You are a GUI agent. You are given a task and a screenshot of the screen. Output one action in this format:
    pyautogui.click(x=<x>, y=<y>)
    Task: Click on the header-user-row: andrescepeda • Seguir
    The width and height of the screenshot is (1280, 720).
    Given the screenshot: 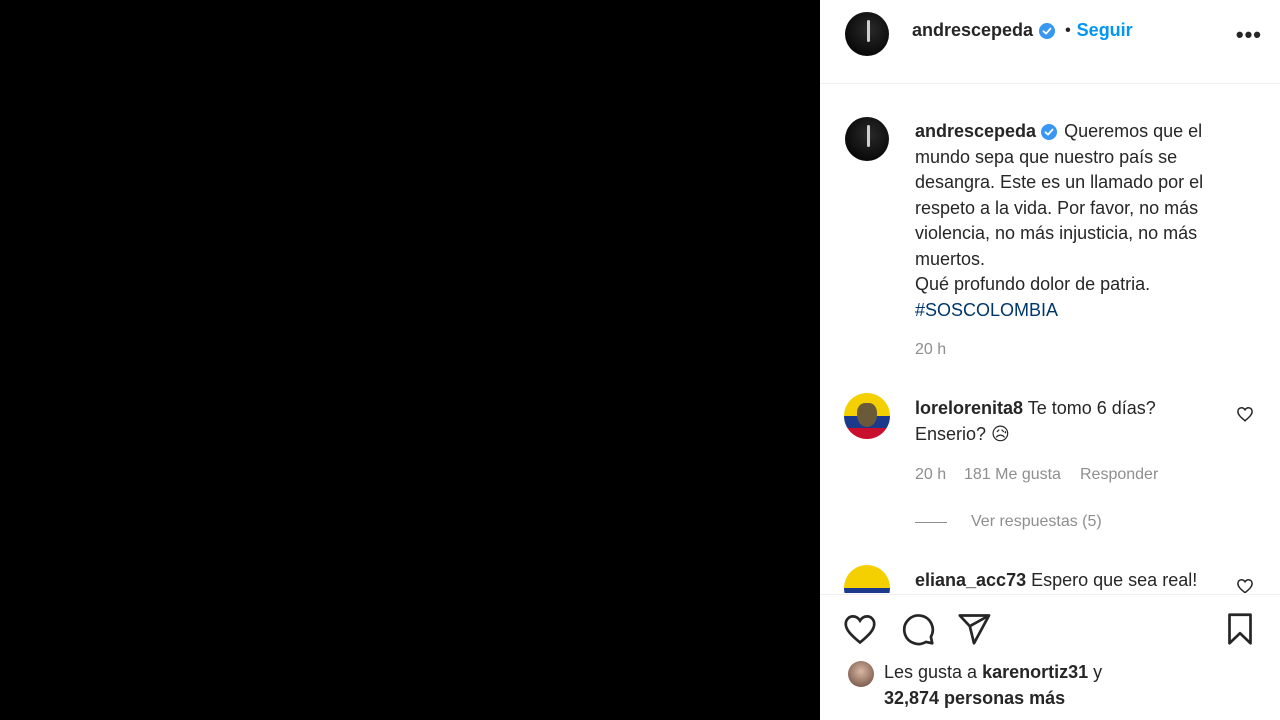 What is the action you would take?
    pyautogui.click(x=1022, y=30)
    